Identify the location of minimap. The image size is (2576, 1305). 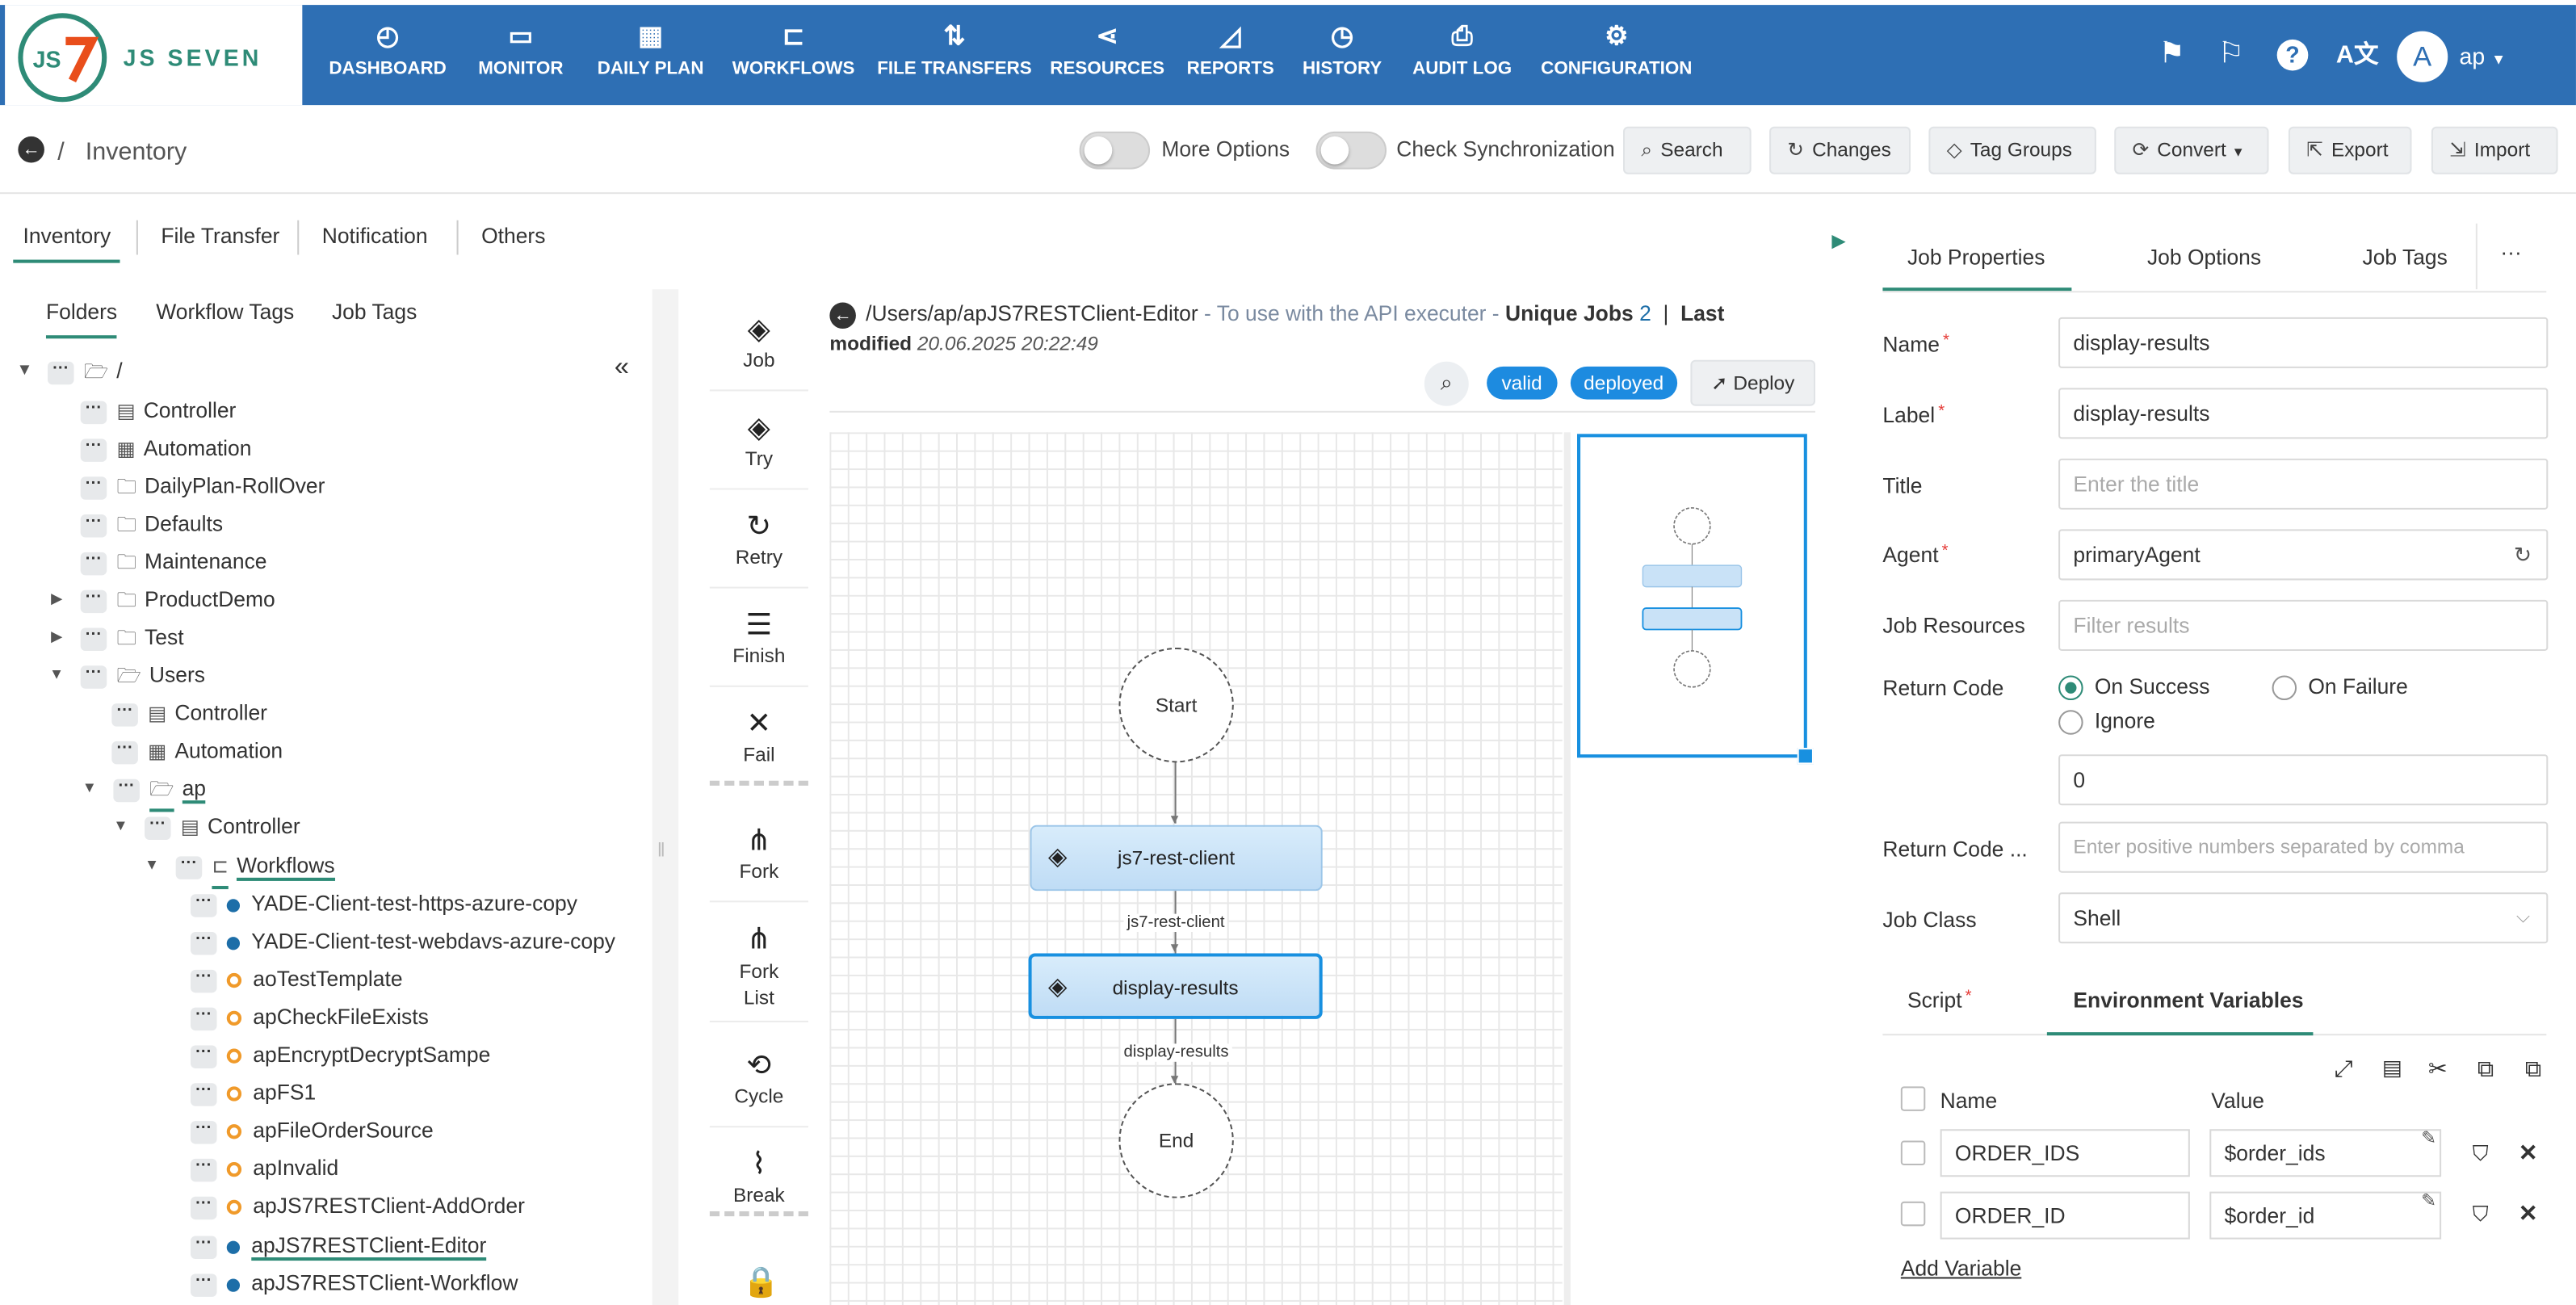
(1692, 596).